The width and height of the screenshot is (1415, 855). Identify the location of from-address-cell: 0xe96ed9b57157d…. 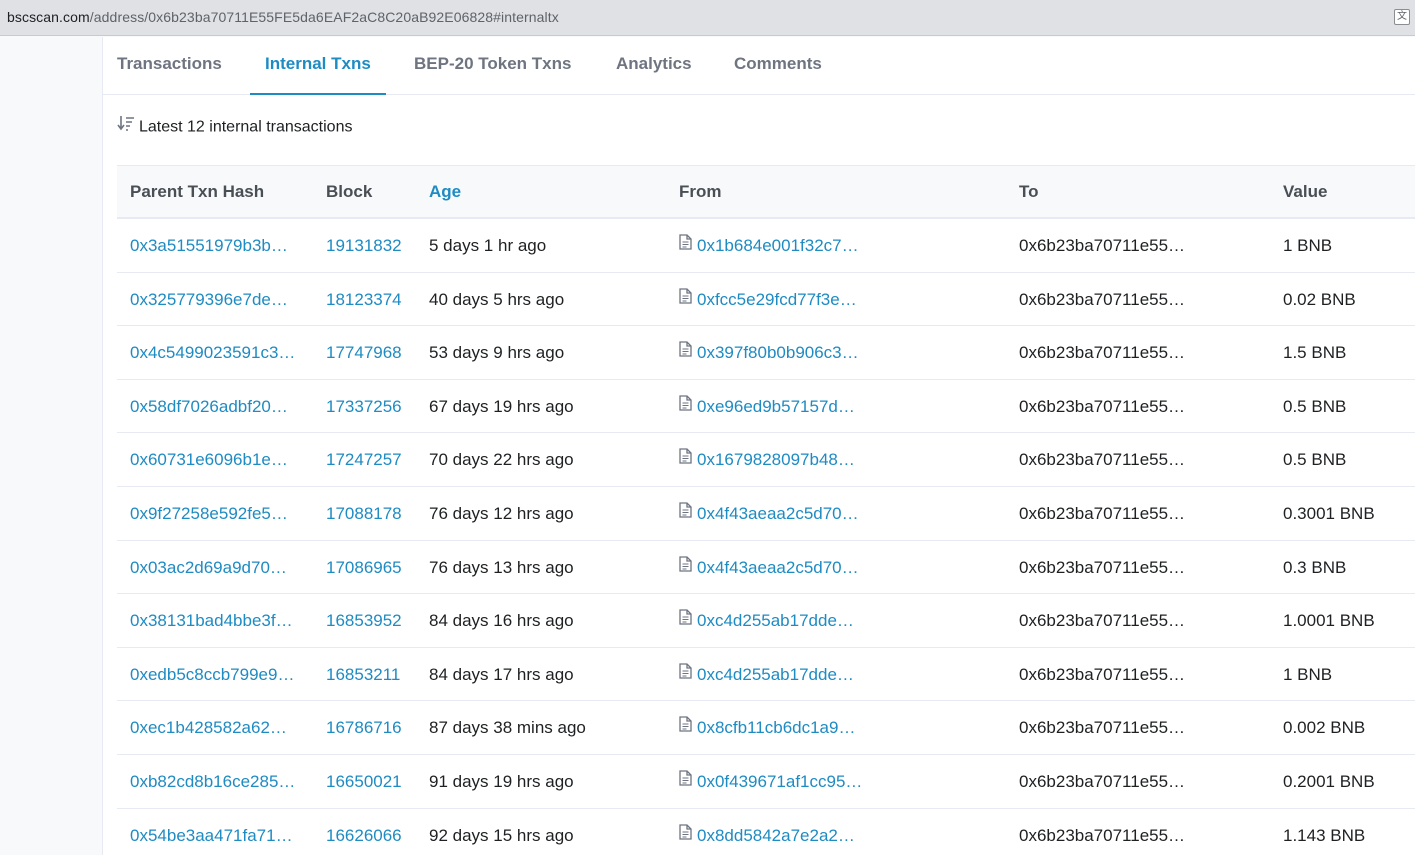
(779, 407).